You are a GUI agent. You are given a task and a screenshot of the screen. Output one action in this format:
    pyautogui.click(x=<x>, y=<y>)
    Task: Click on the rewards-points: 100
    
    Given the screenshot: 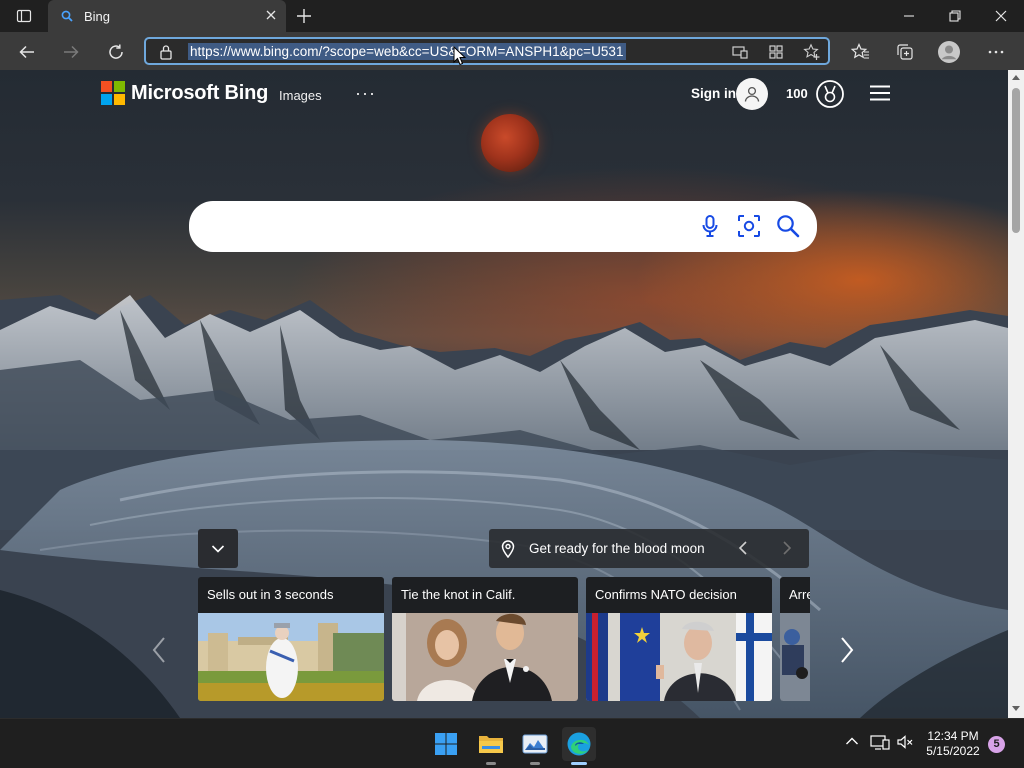 What is the action you would take?
    pyautogui.click(x=797, y=93)
    